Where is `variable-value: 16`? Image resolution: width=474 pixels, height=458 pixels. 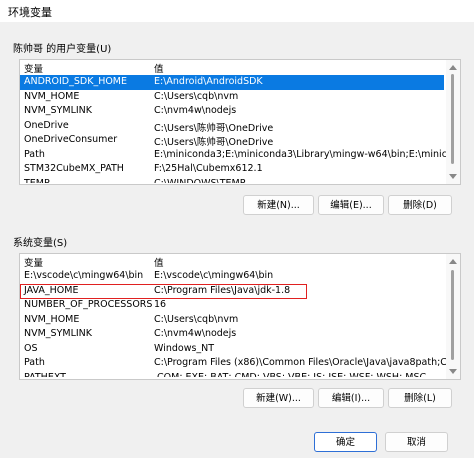
variable-value: 16 is located at coordinates (160, 304).